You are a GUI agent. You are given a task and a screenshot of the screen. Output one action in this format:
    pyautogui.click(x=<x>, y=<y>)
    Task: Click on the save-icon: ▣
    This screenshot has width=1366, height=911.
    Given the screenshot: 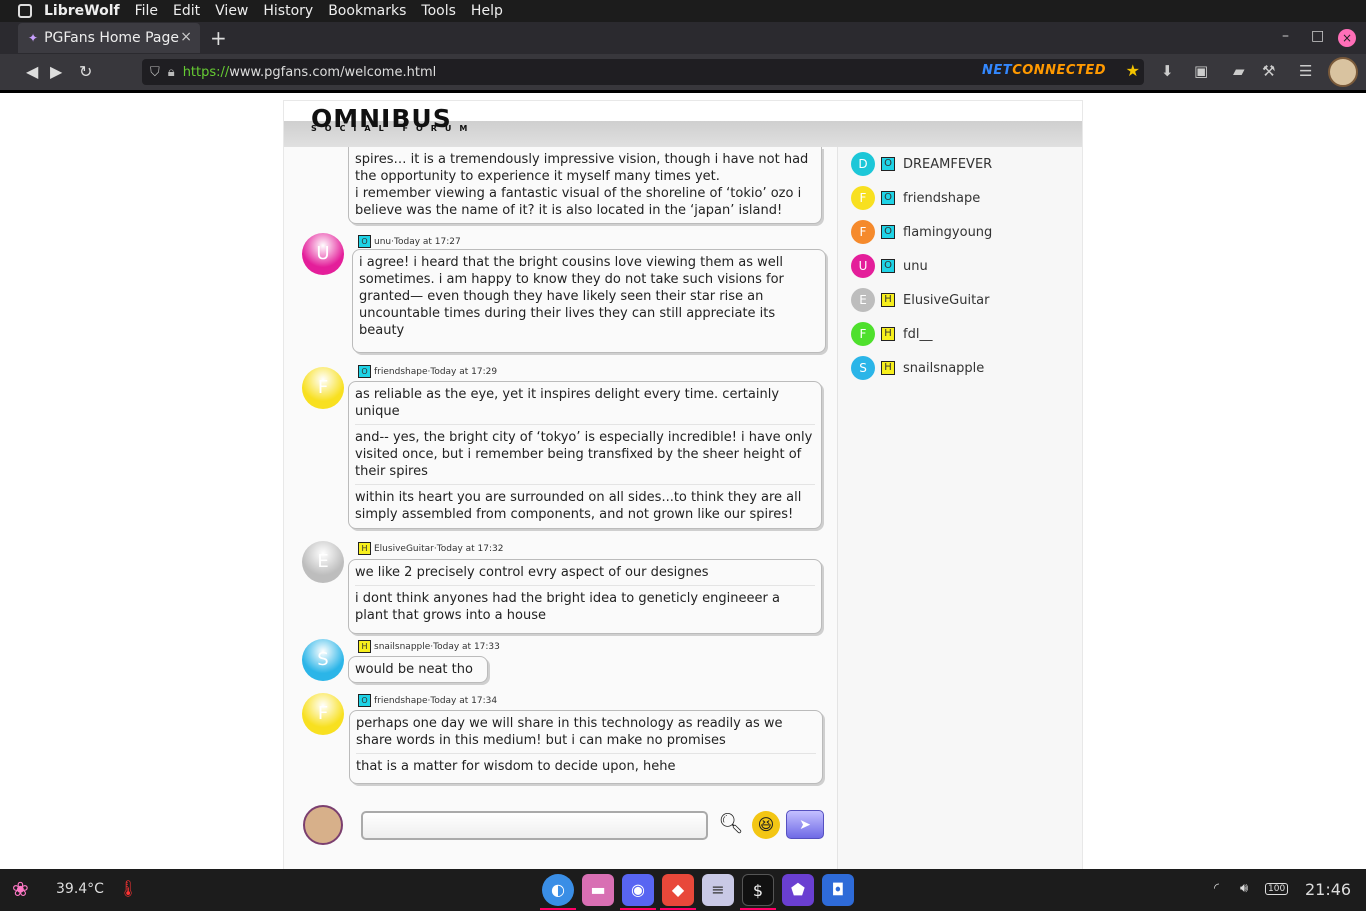 What is the action you would take?
    pyautogui.click(x=1201, y=71)
    